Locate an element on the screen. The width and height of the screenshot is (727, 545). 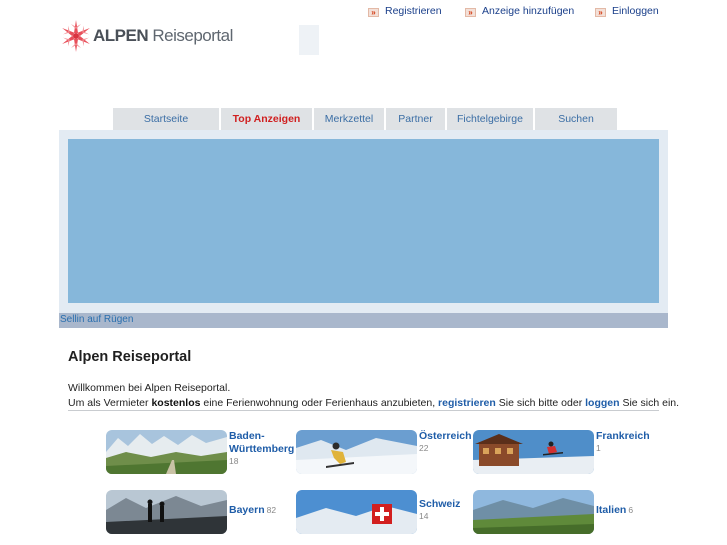
region-oesterreich: Österreich 22 is located at coordinates (384, 452).